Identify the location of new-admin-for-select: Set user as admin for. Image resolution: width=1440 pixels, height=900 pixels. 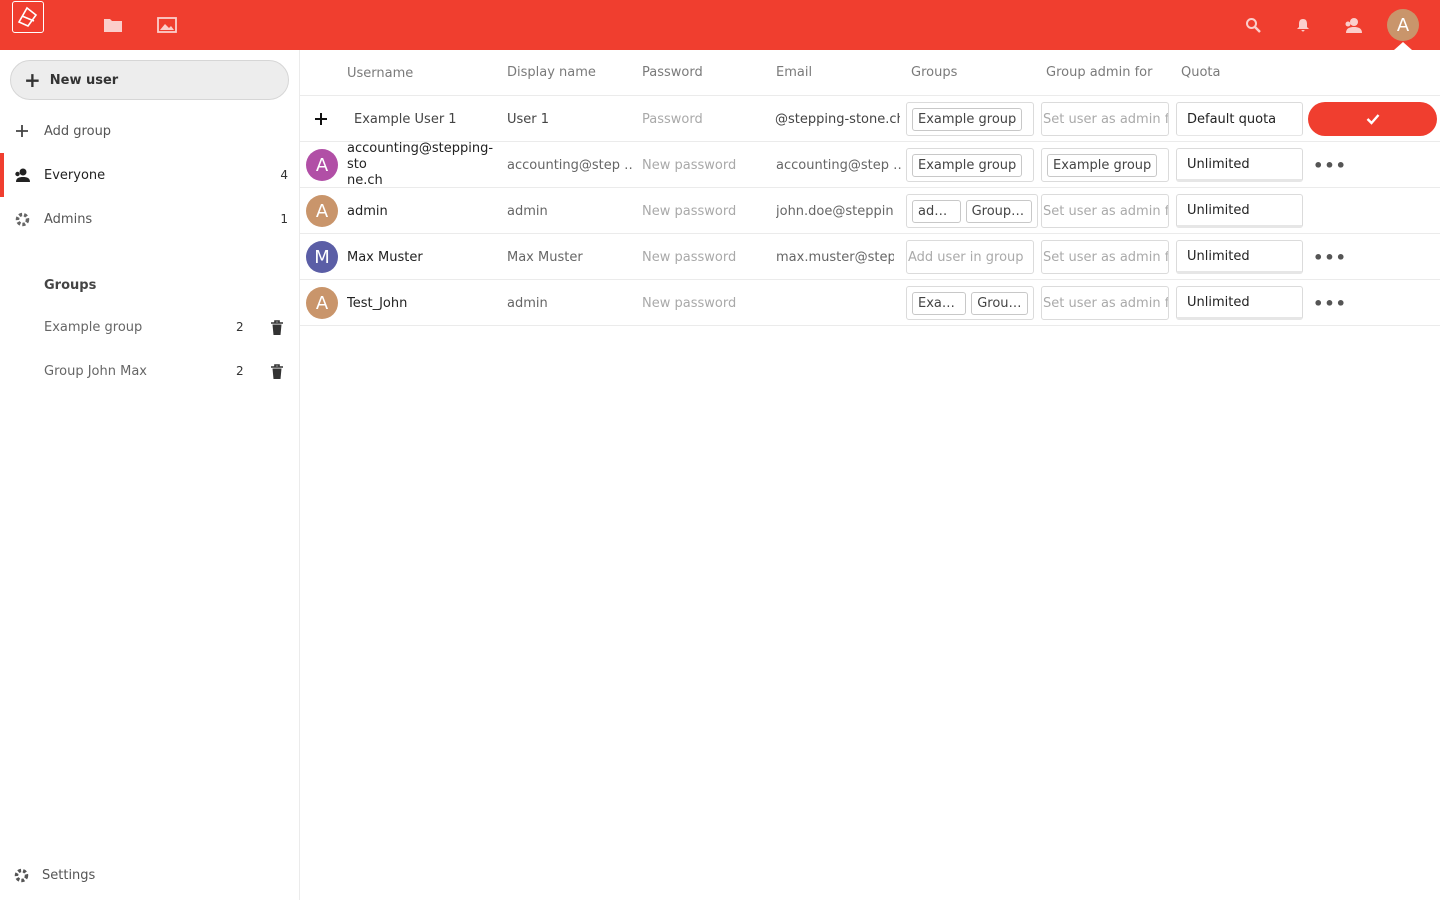
(1105, 119).